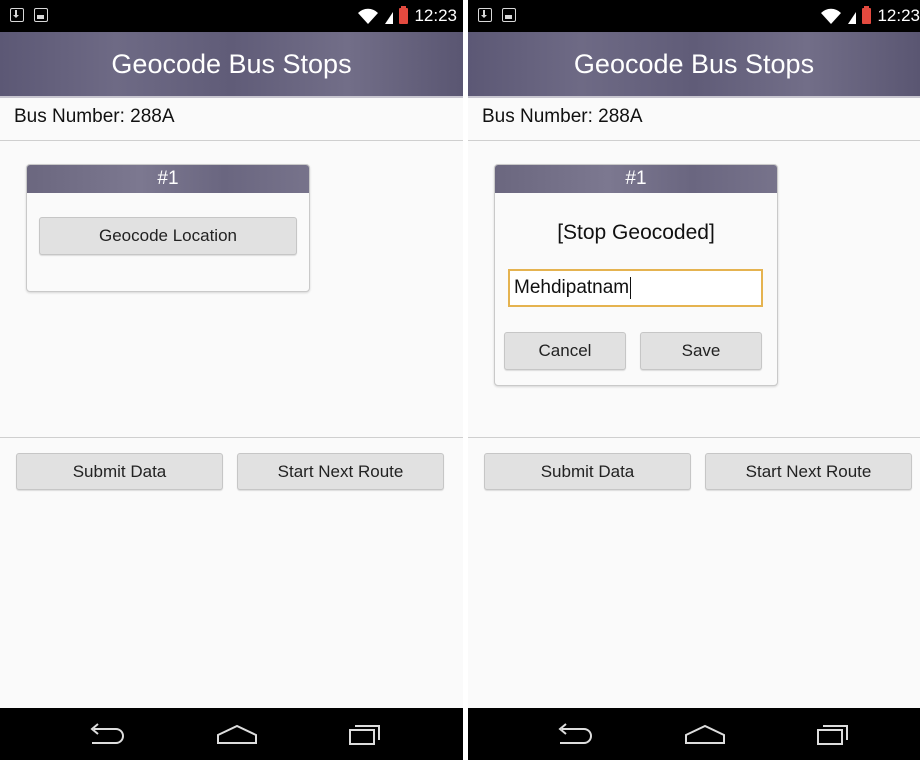 Image resolution: width=920 pixels, height=760 pixels. I want to click on text-caret, so click(631, 288).